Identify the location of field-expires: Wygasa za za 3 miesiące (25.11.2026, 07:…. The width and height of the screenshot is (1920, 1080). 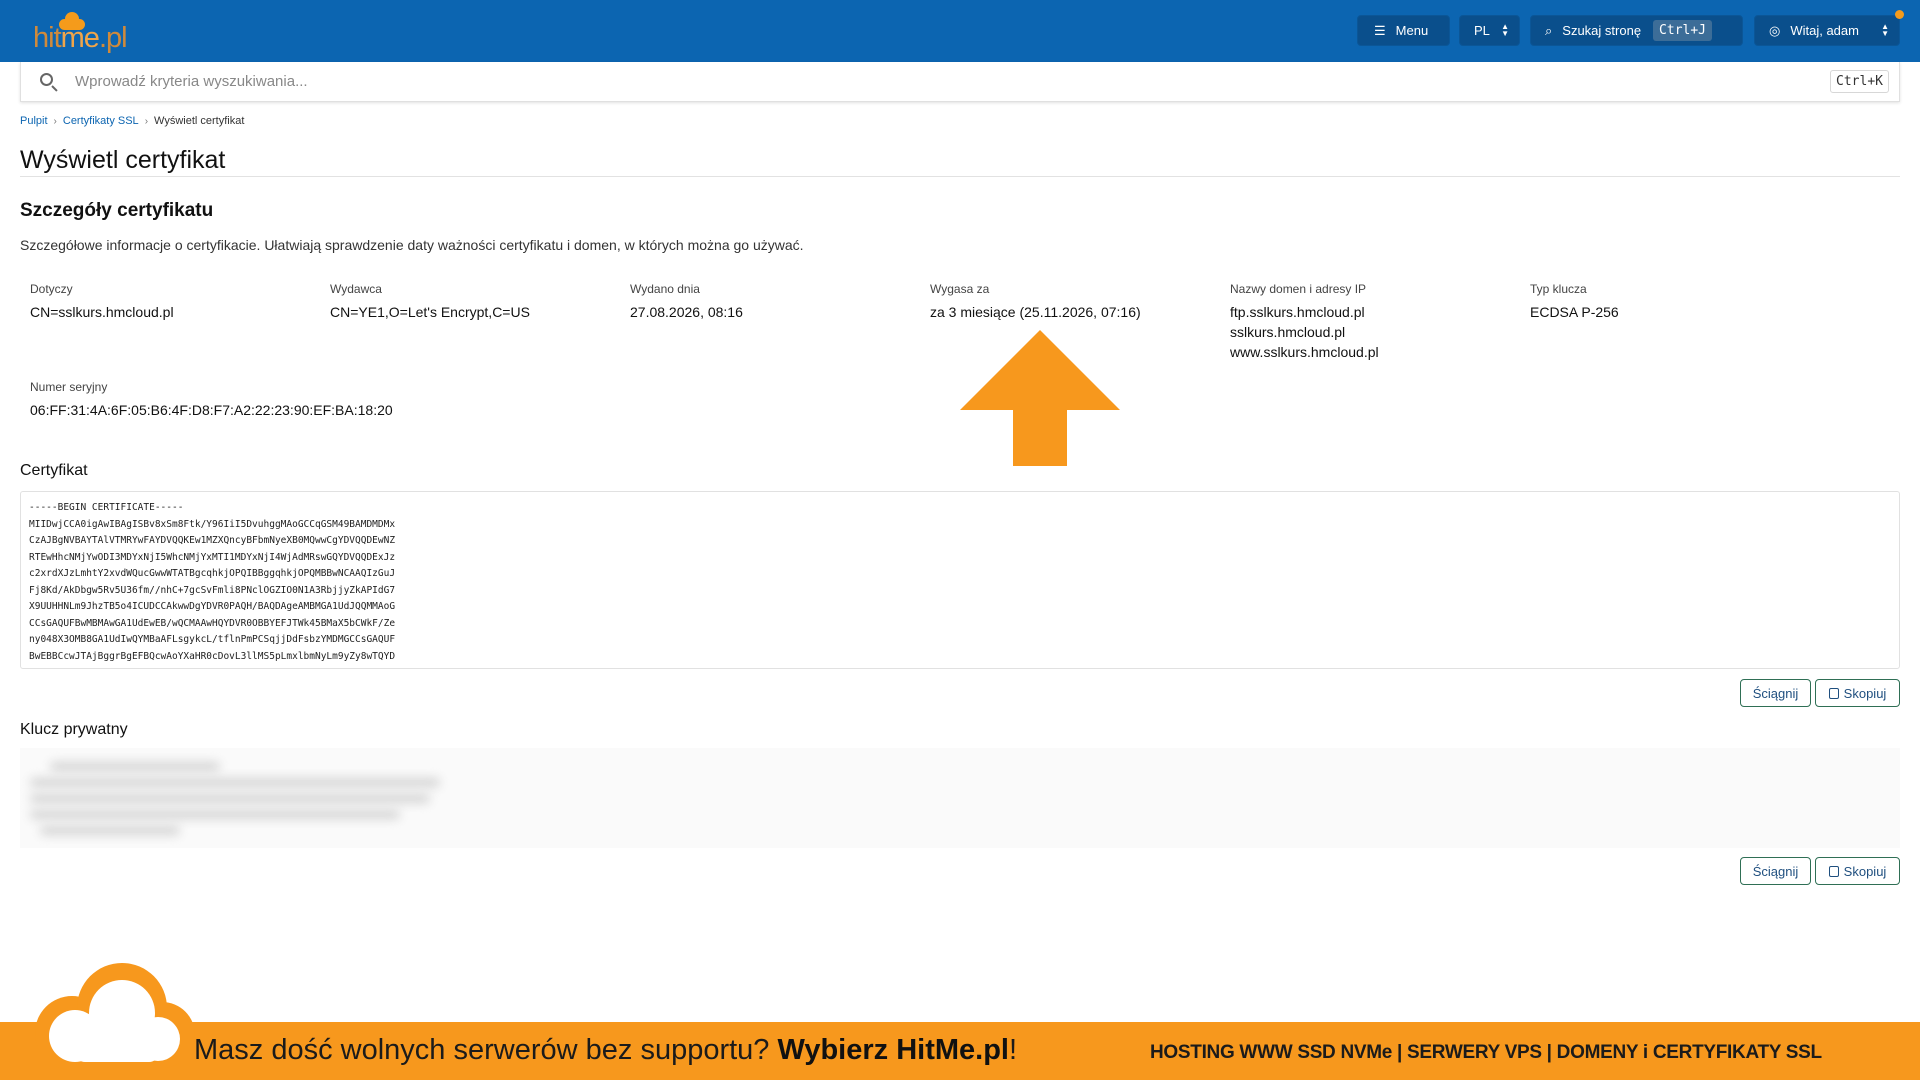
(1035, 302).